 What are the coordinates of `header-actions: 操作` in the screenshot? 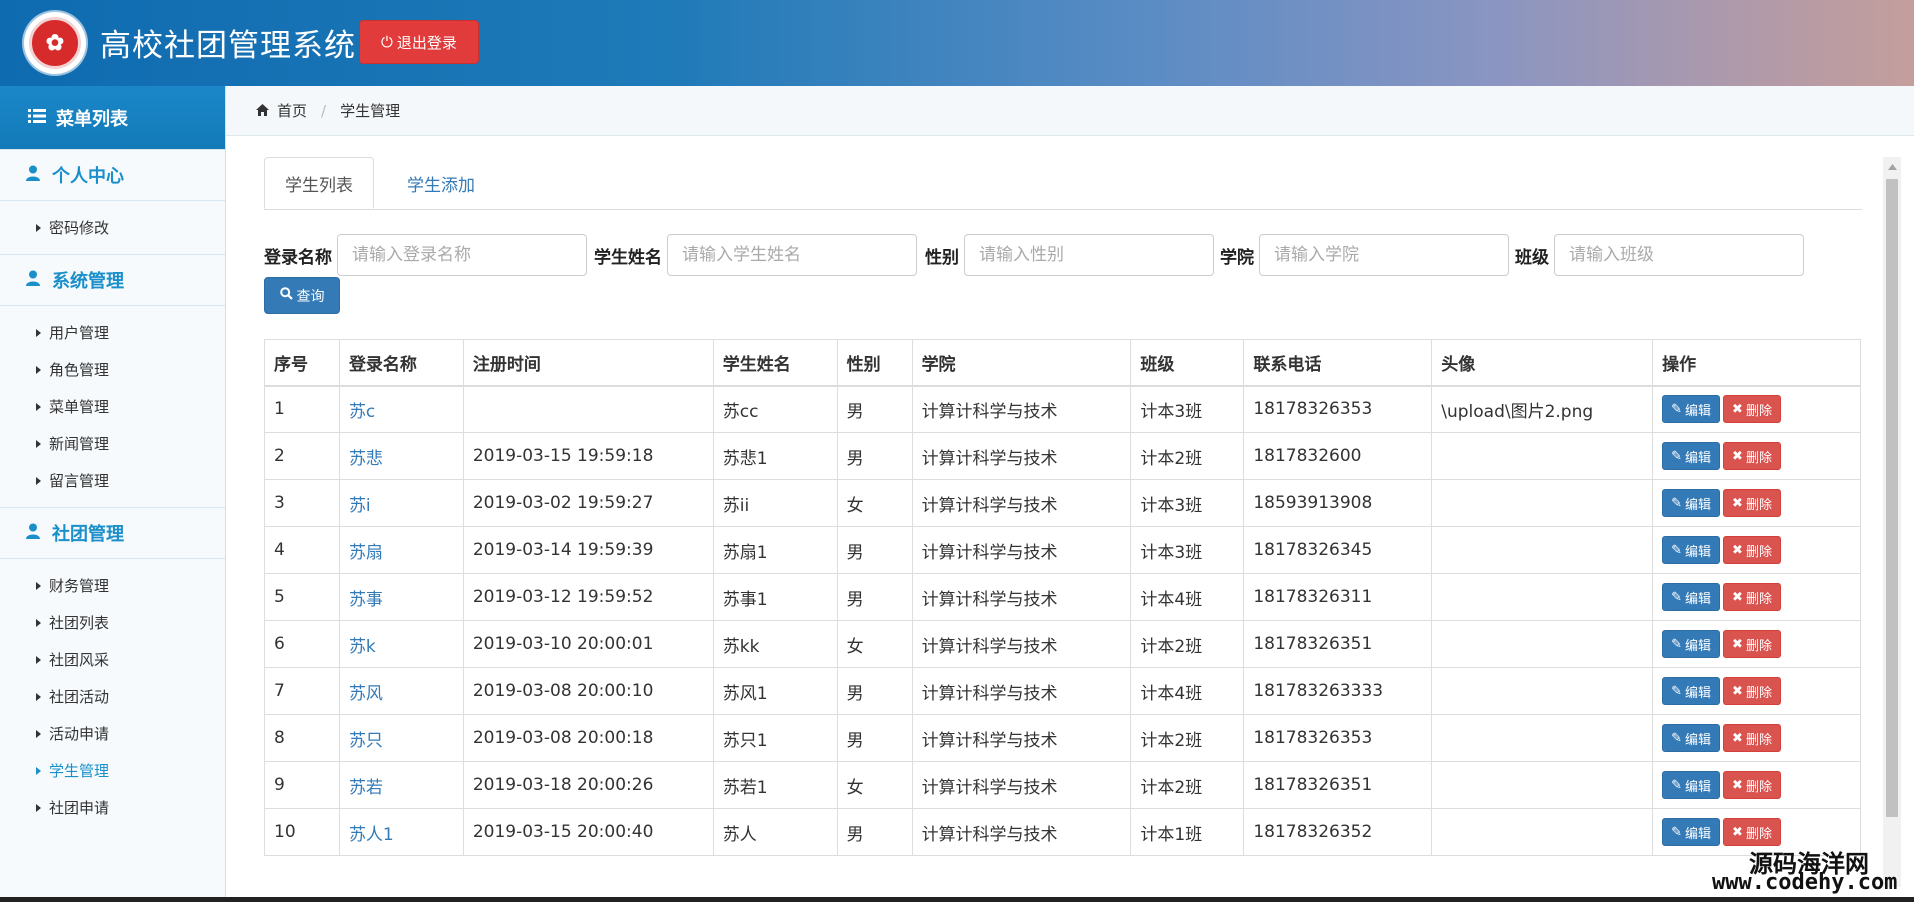 It's located at (1756, 363).